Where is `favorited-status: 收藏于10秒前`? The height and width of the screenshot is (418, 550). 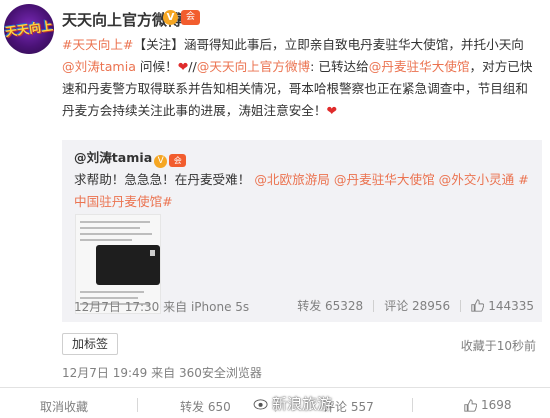 favorited-status: 收藏于10秒前 is located at coordinates (498, 346).